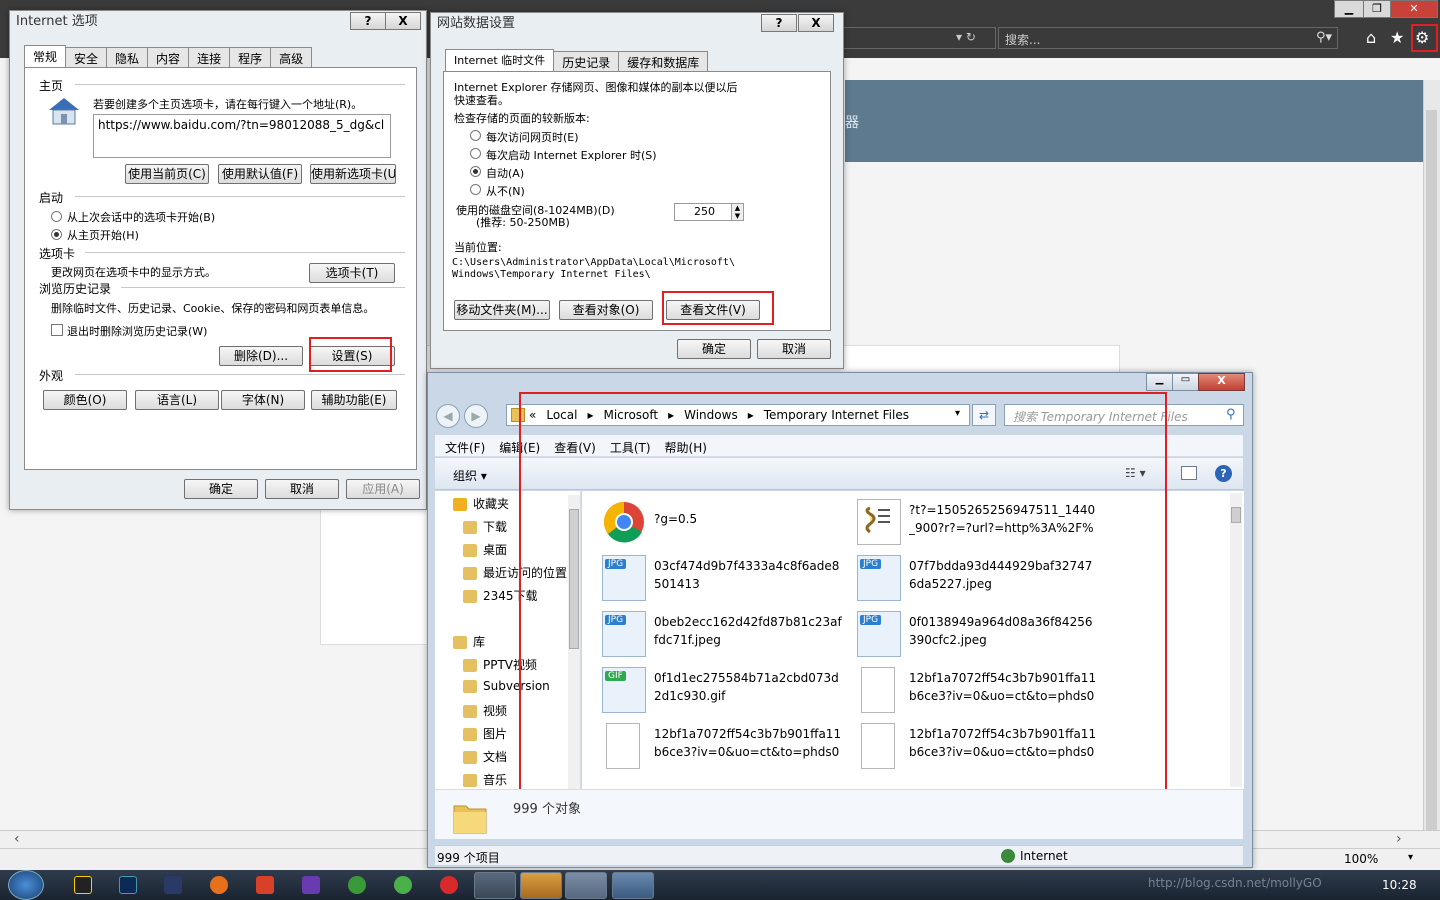 The width and height of the screenshot is (1440, 900). What do you see at coordinates (209, 57) in the screenshot?
I see `tab-connections: 连接` at bounding box center [209, 57].